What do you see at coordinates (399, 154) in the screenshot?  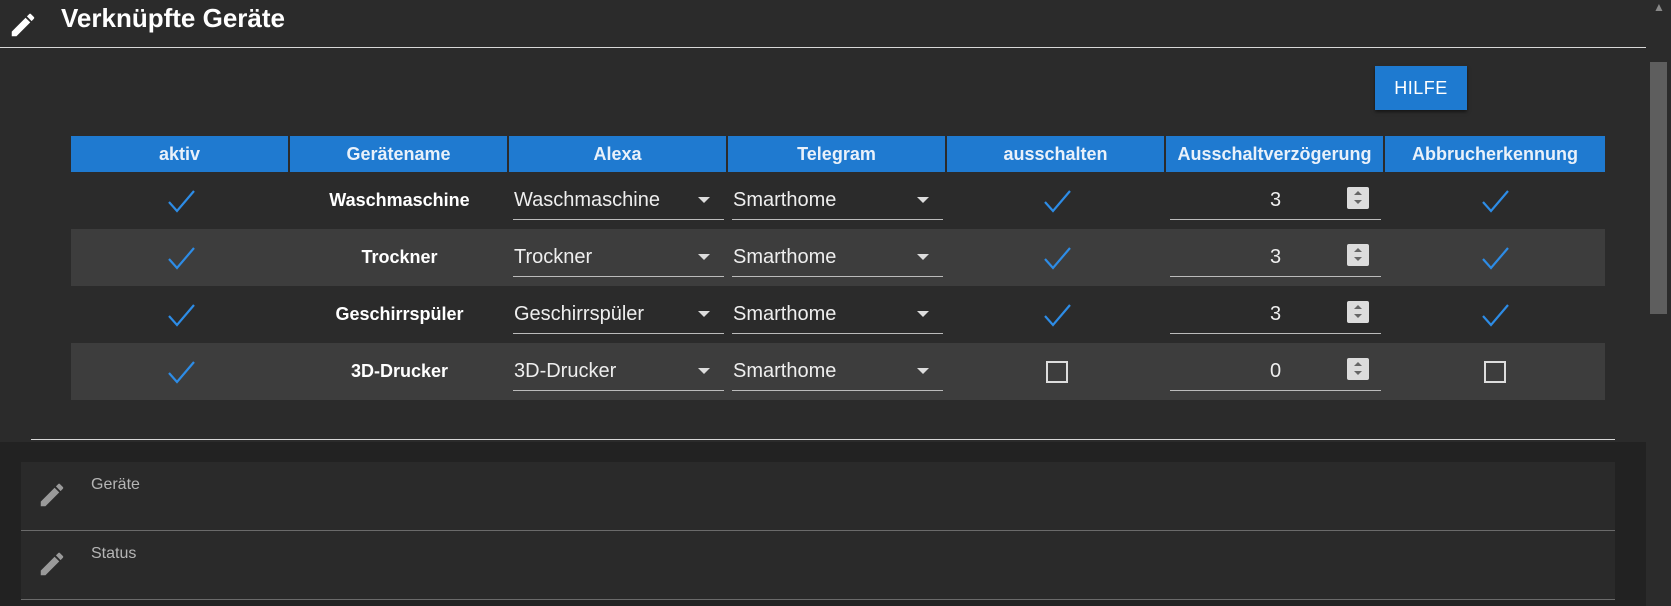 I see `column-header-geraetename: Gerätename` at bounding box center [399, 154].